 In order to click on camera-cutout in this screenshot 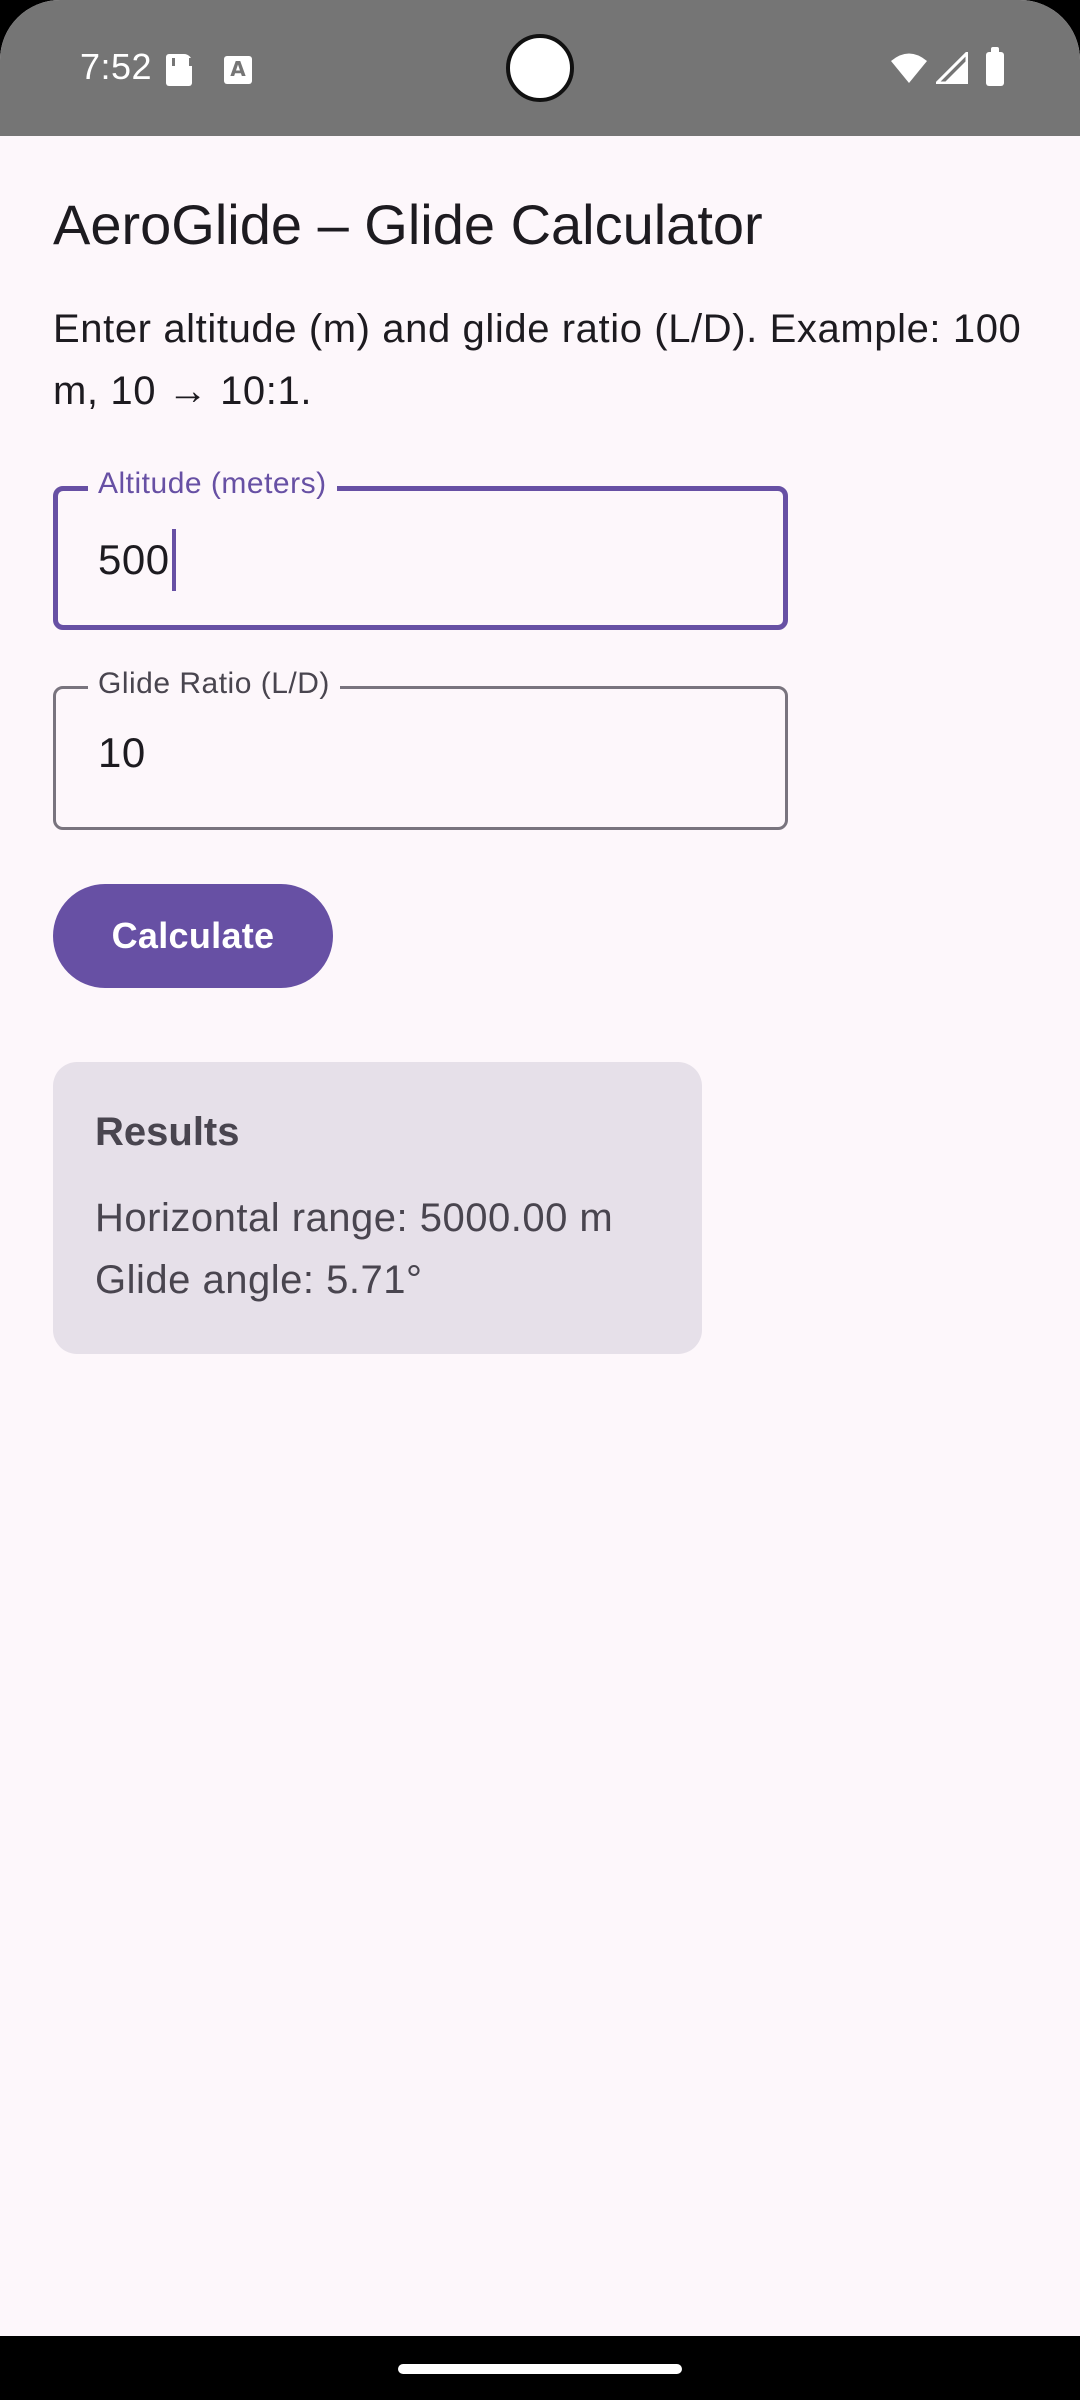, I will do `click(540, 68)`.